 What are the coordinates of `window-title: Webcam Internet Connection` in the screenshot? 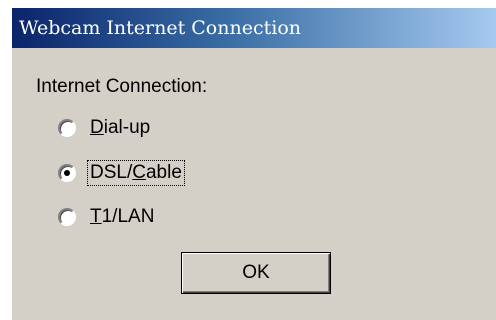 It's located at (160, 28).